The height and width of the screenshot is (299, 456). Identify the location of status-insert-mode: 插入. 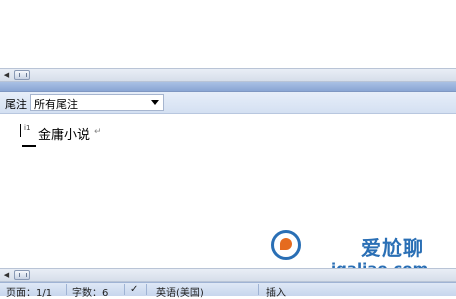
(276, 291).